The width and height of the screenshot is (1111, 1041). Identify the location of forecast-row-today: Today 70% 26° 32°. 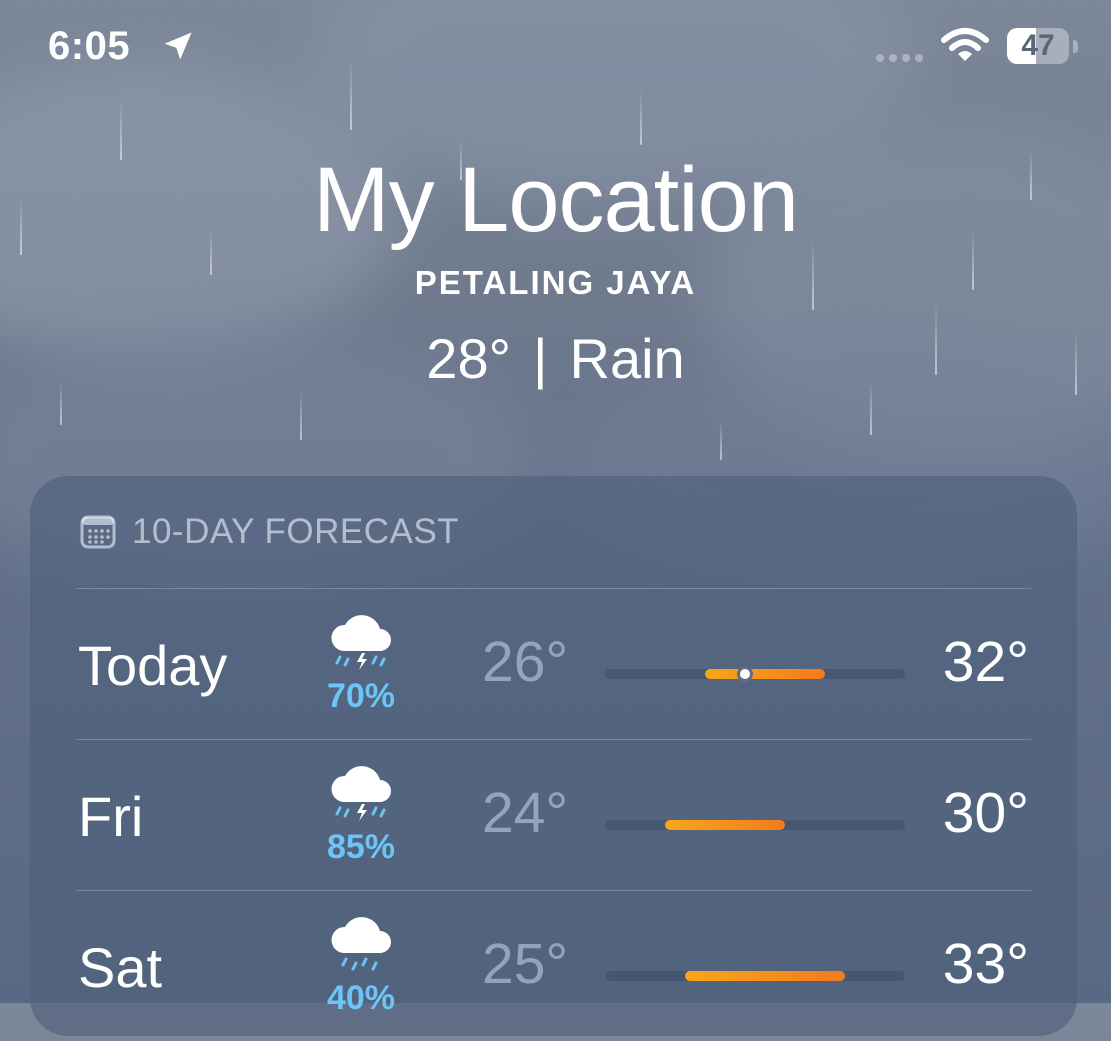
(553, 664).